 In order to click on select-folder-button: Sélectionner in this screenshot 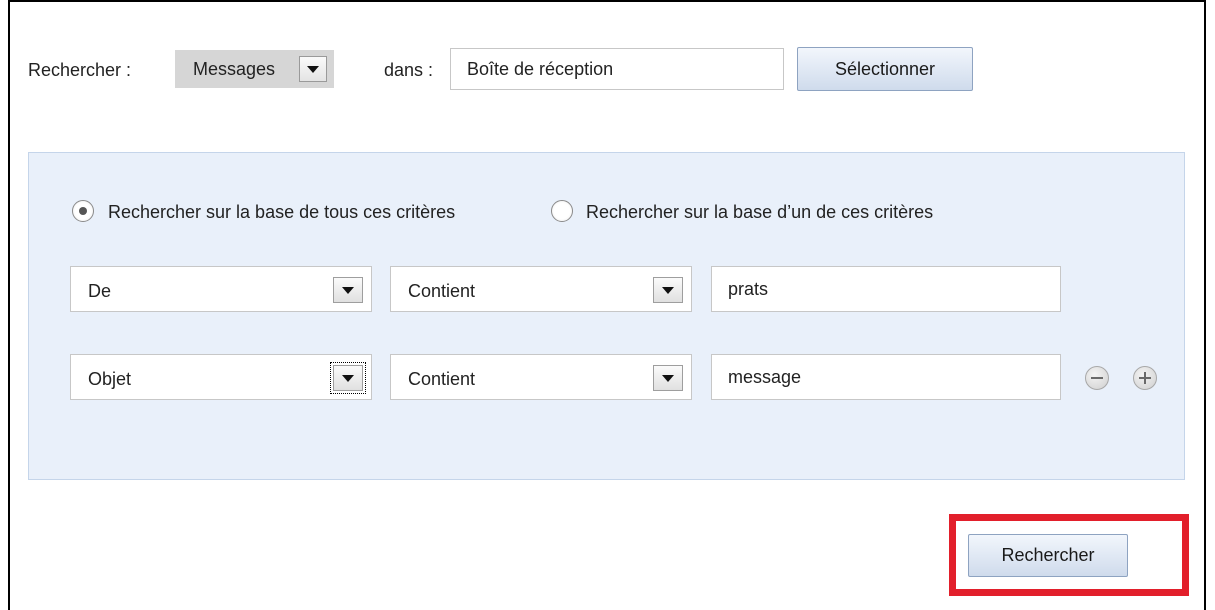, I will do `click(885, 69)`.